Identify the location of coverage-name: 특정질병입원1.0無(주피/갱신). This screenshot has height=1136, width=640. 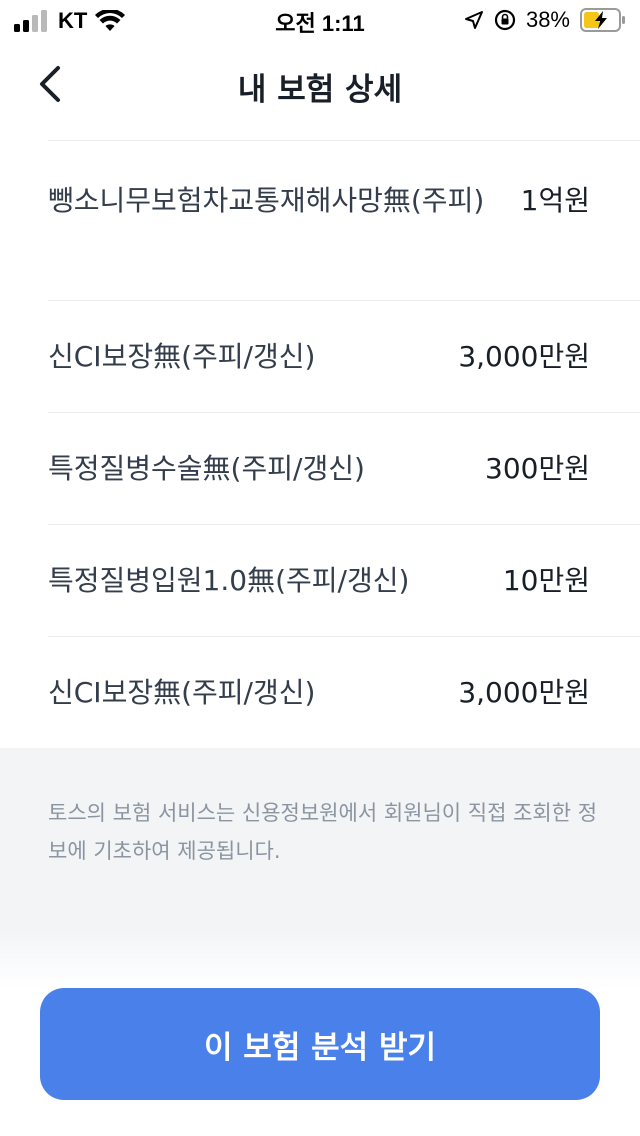
(229, 580).